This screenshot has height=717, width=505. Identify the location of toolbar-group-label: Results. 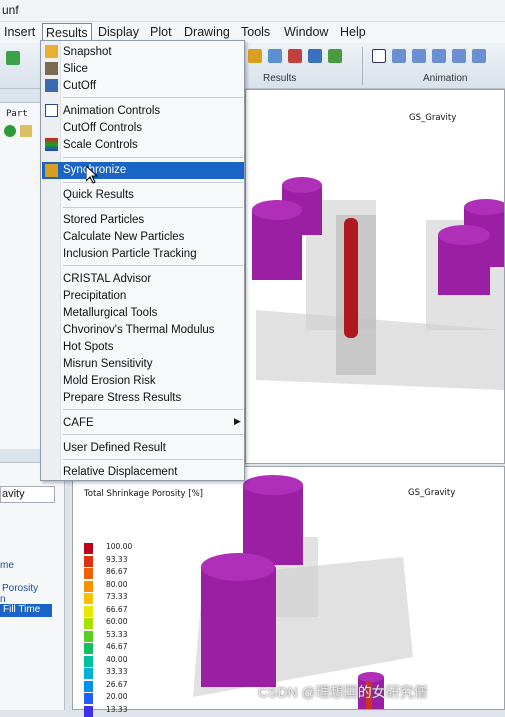
(280, 78).